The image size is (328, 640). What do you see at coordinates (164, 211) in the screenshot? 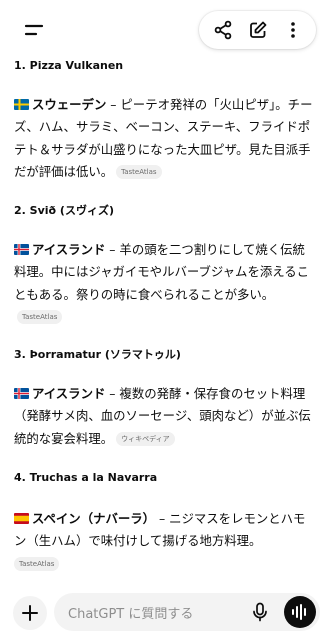
I see `list-item: 2. Svið (スヴィズ)` at bounding box center [164, 211].